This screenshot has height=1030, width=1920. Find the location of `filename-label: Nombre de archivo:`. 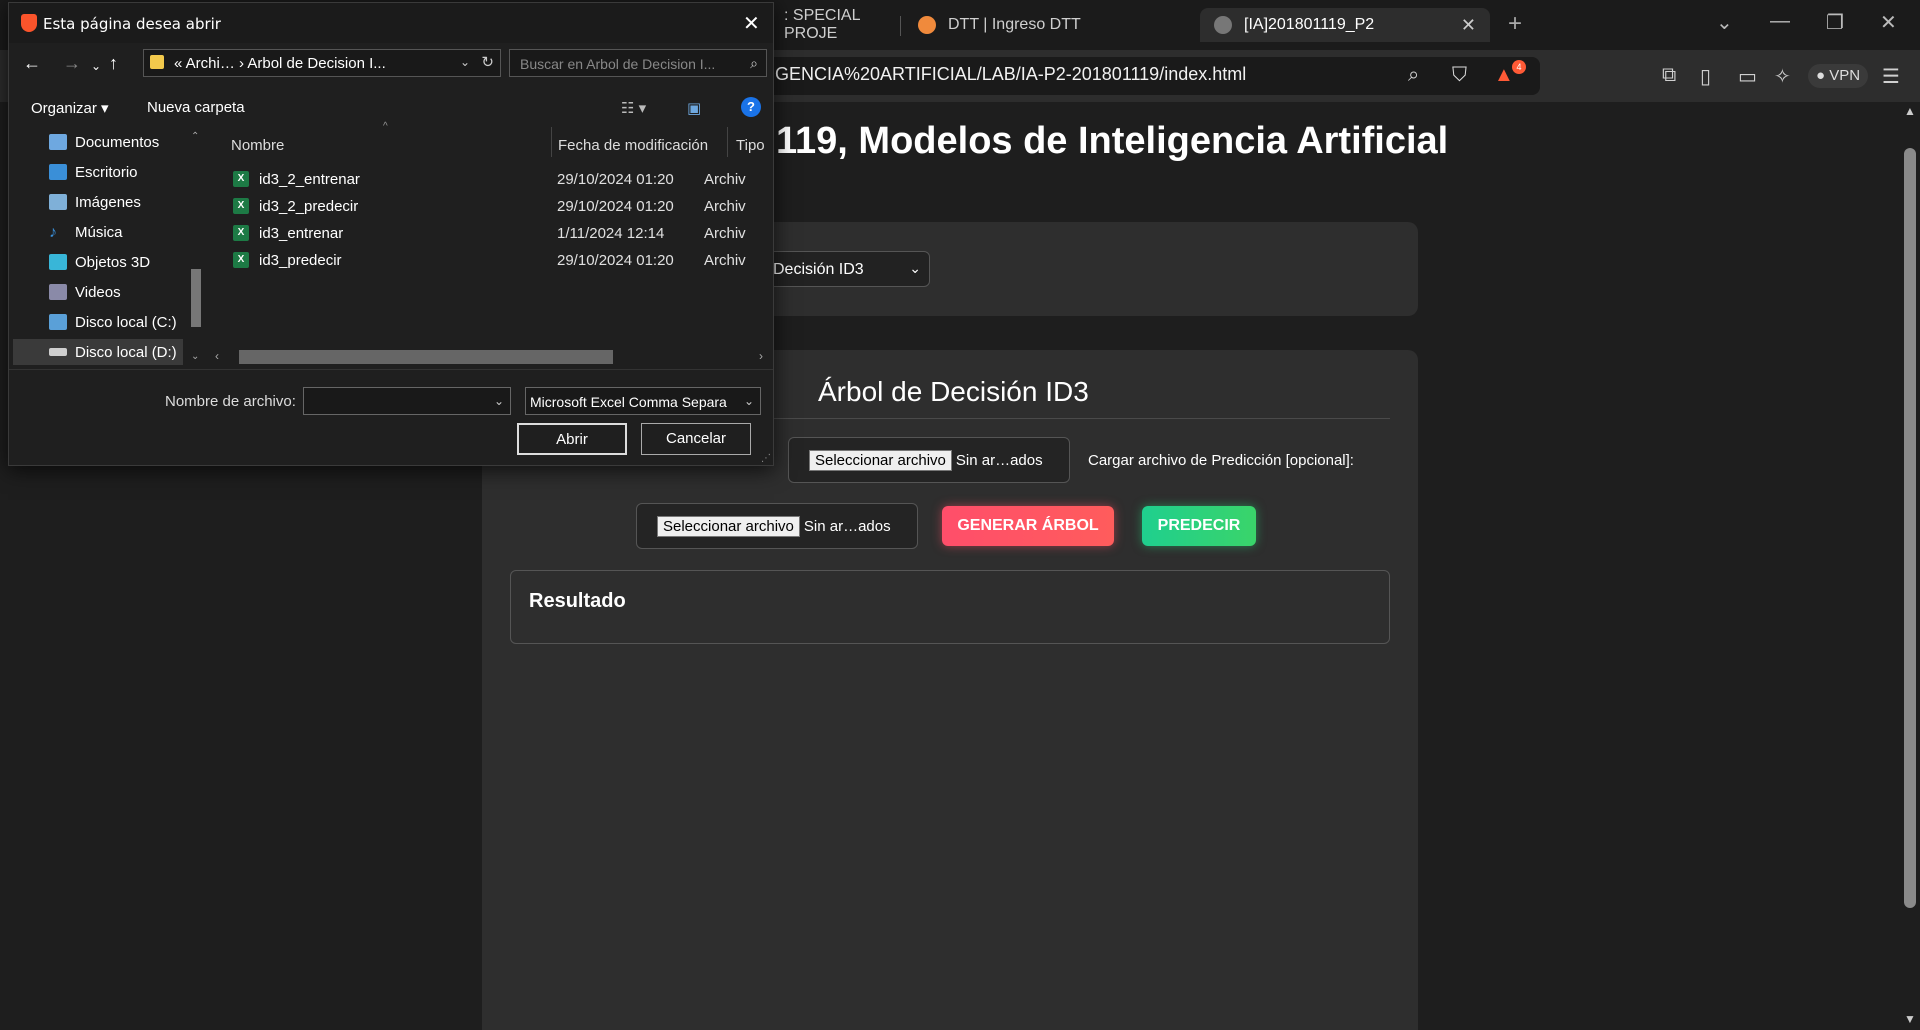

filename-label: Nombre de archivo: is located at coordinates (230, 401).